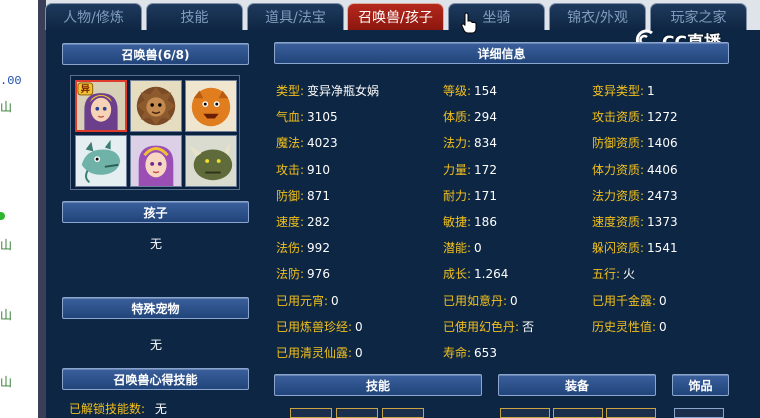 This screenshot has width=760, height=418. I want to click on detail-item: 力量: 172, so click(470, 169).